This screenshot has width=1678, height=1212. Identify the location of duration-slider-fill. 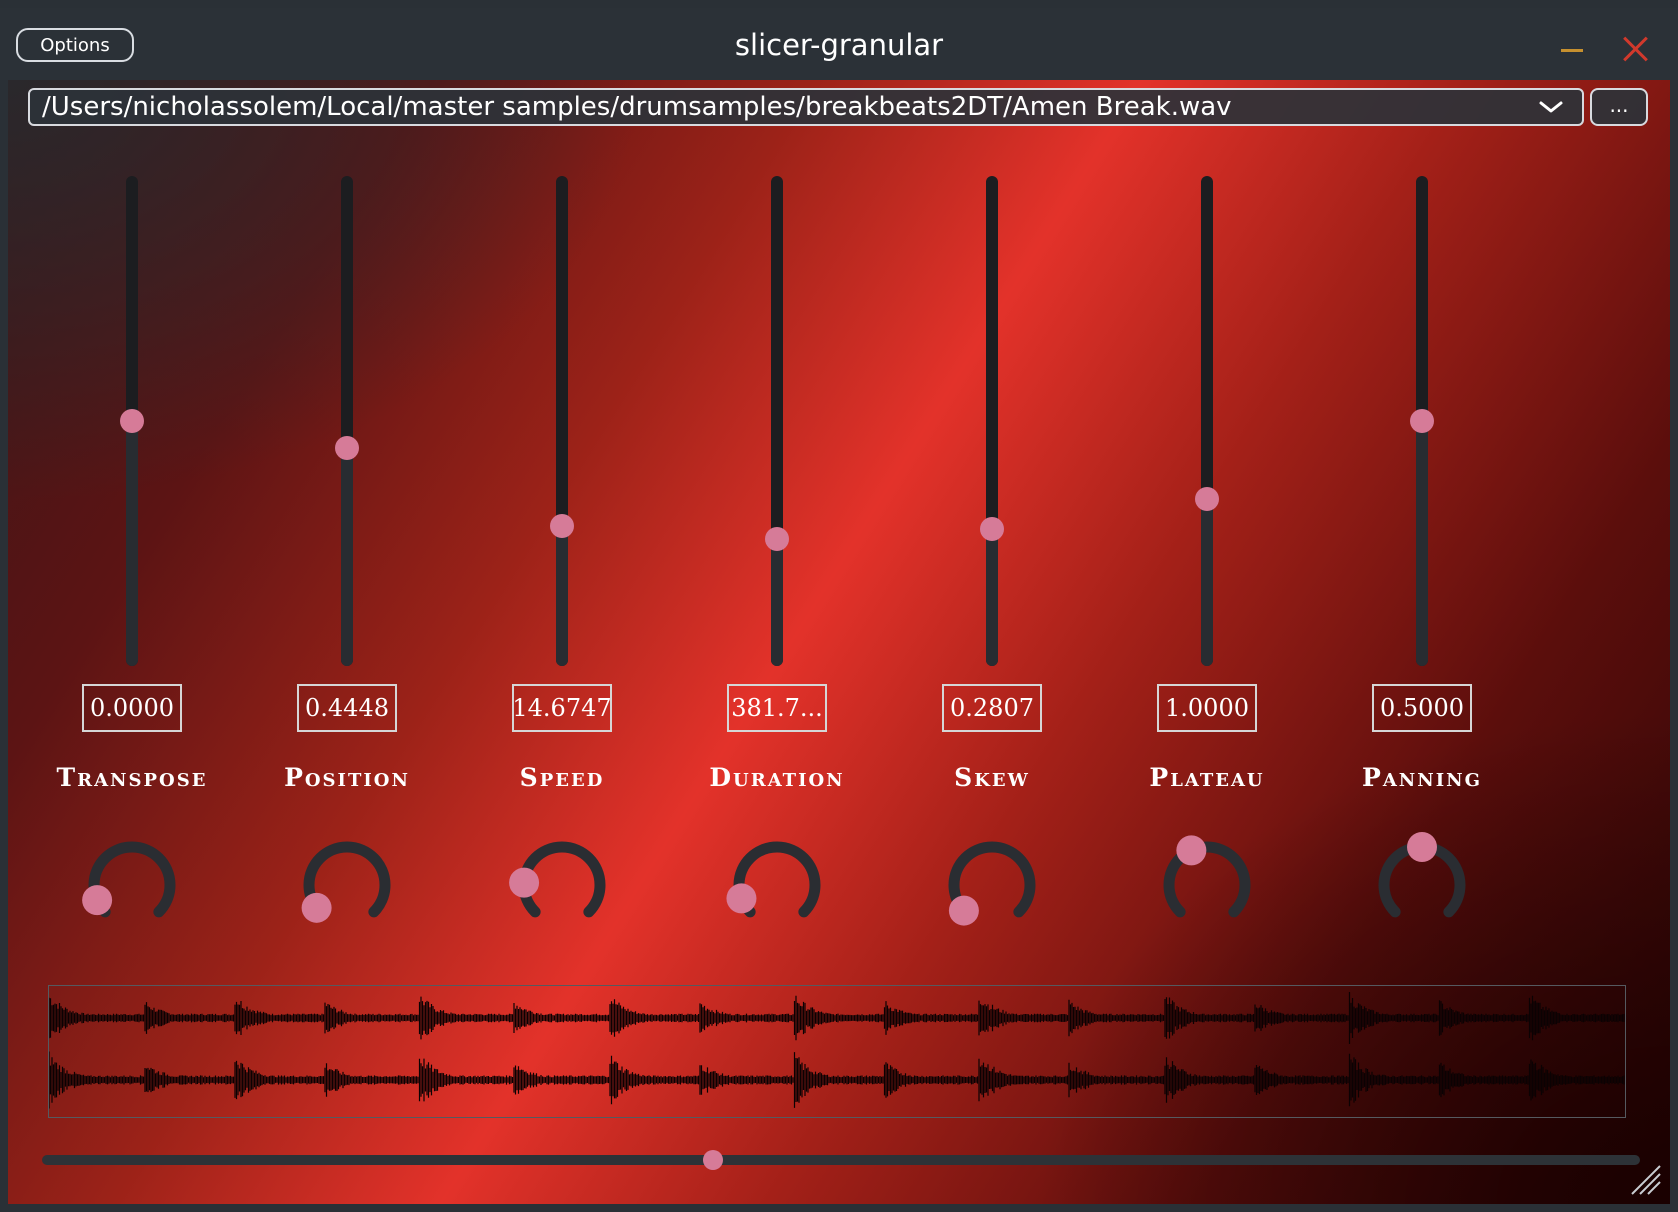
(777, 602).